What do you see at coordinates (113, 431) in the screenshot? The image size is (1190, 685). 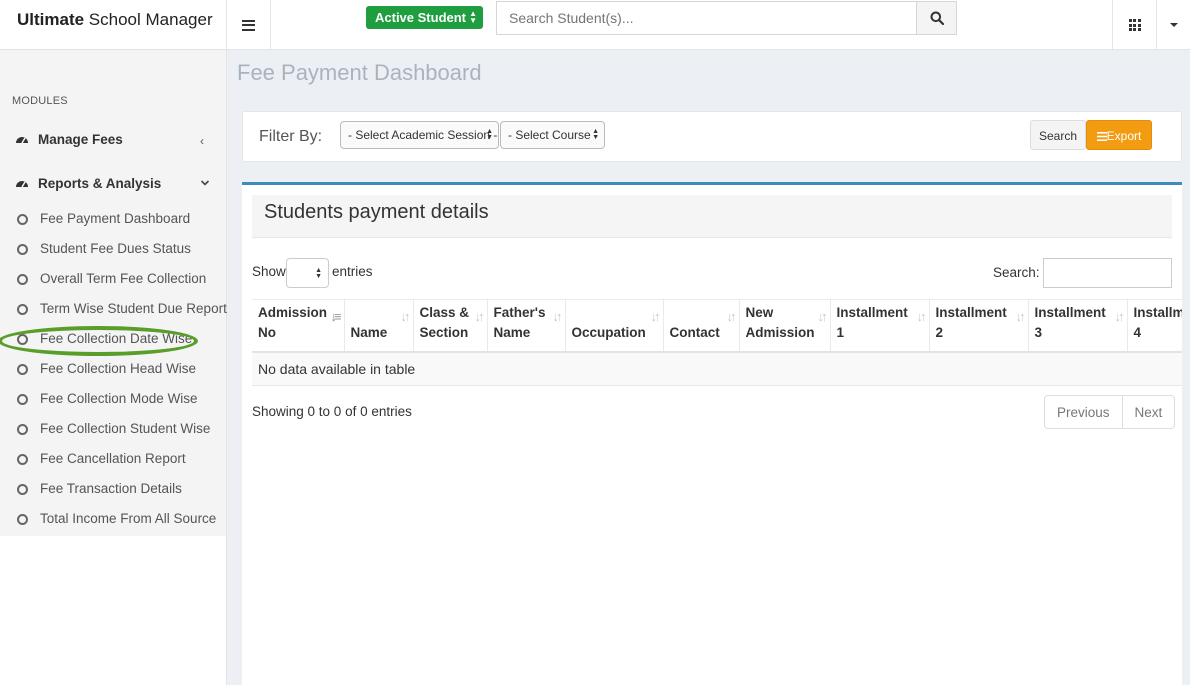 I see `sidebar-item-fee-collection-student-wise: Fee Collection Student Wise` at bounding box center [113, 431].